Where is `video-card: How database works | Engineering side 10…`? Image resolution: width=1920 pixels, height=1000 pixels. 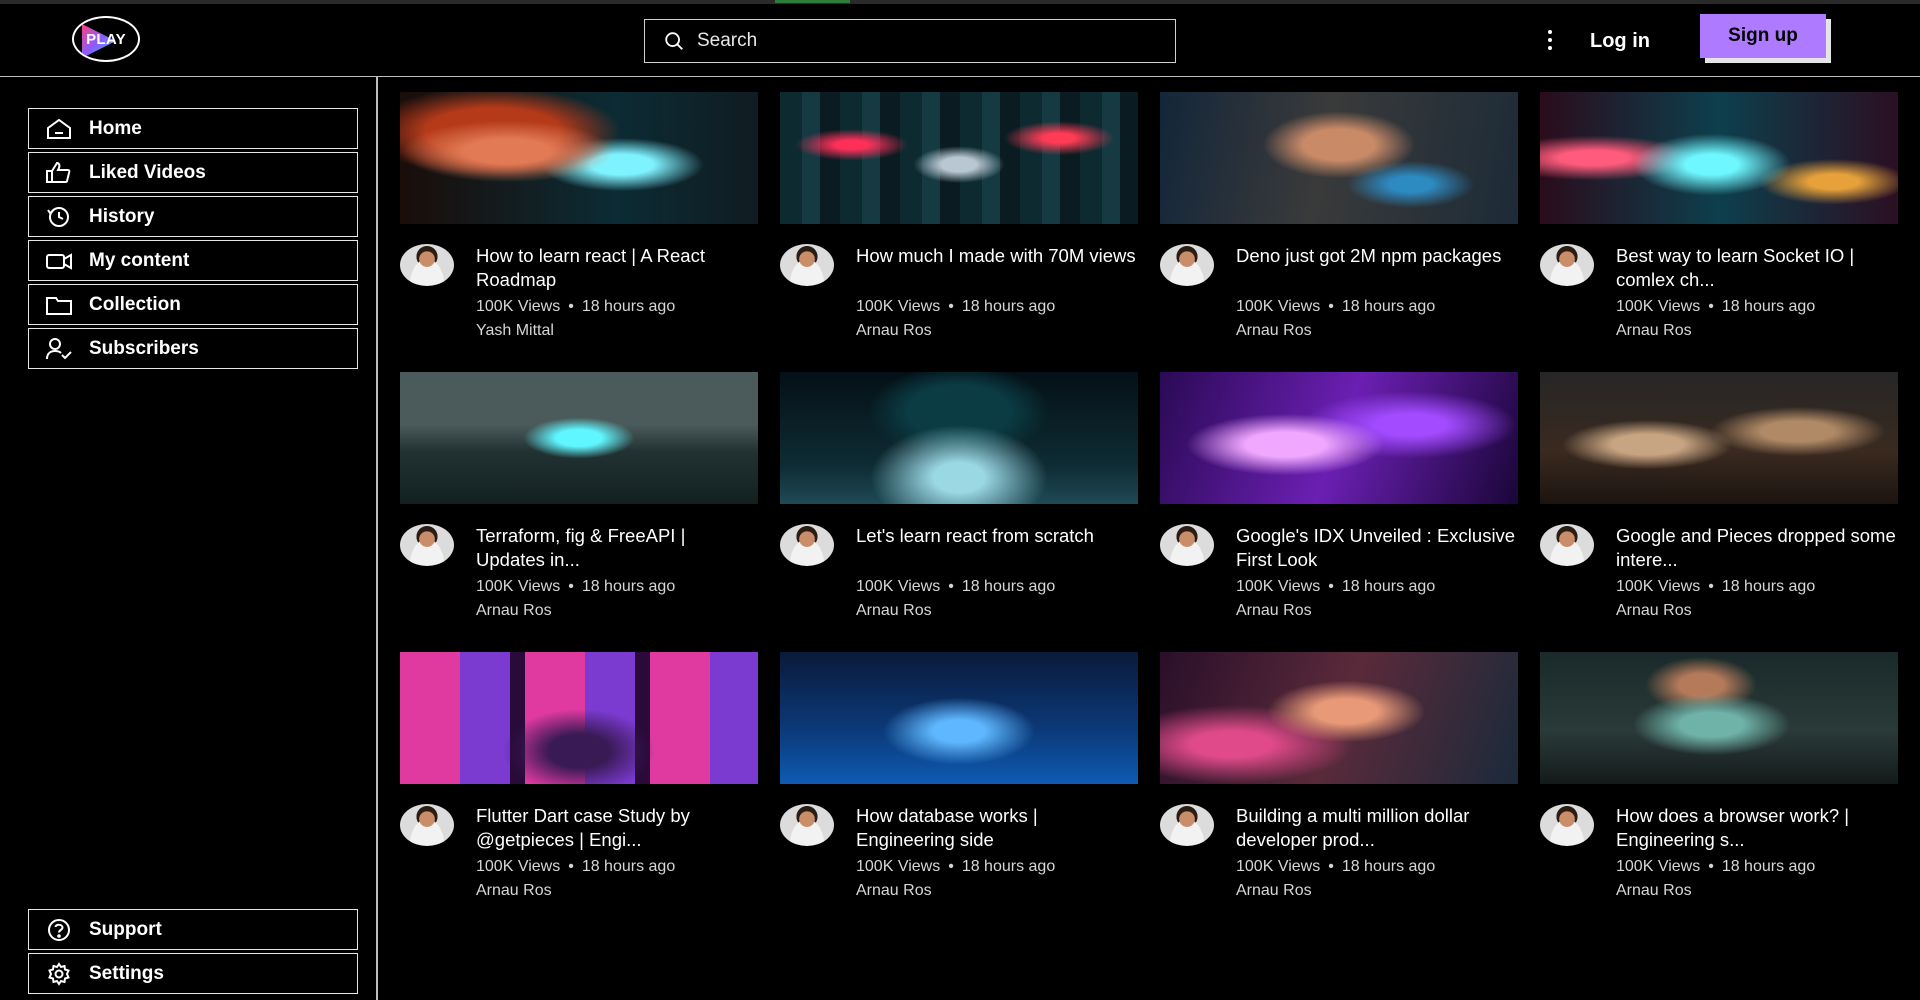 video-card: How database works | Engineering side 10… is located at coordinates (959, 776).